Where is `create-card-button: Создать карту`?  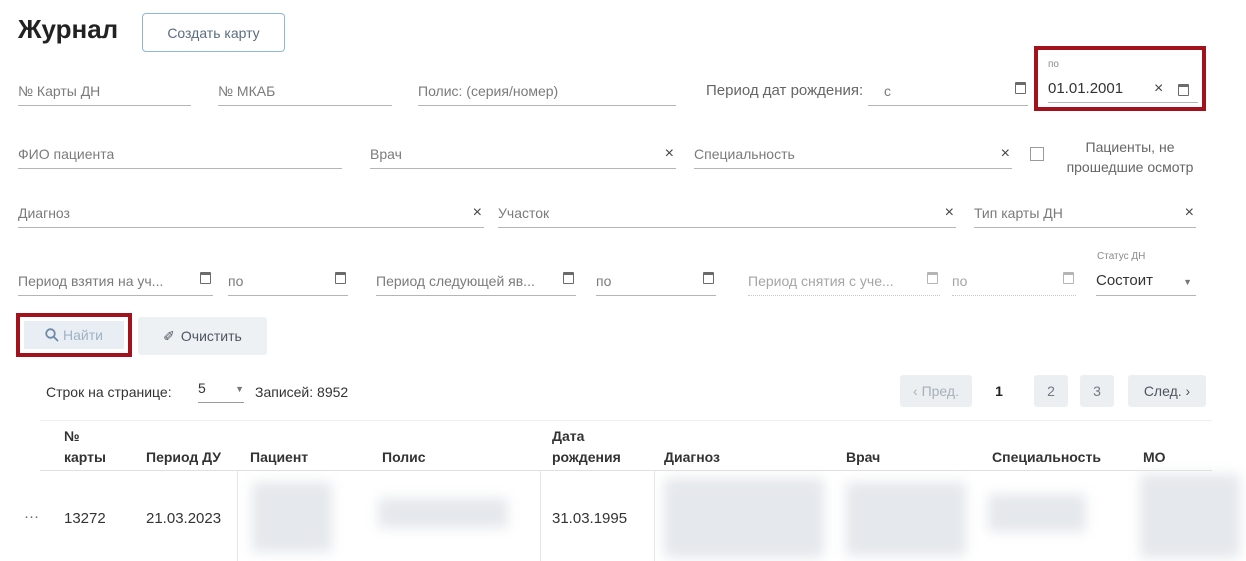
create-card-button: Создать карту is located at coordinates (213, 32).